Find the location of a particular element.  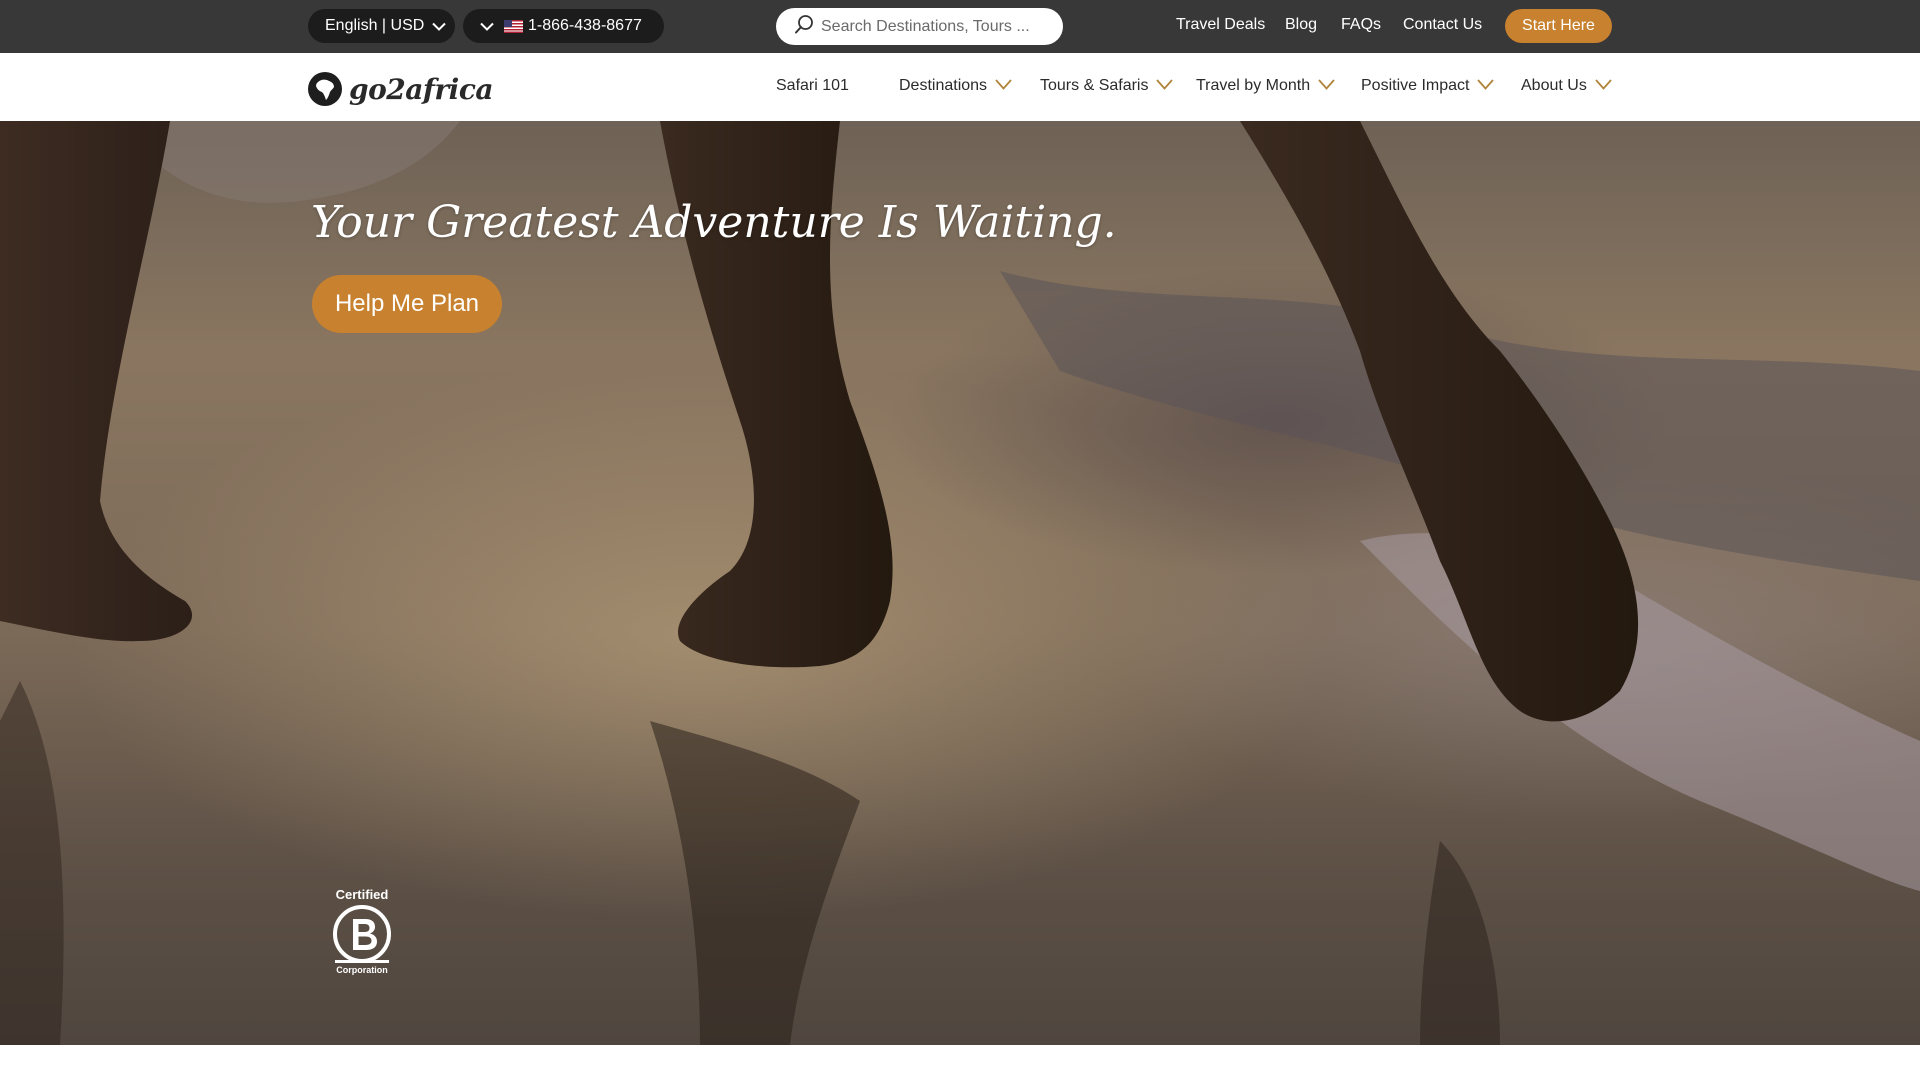

travel-deals-link: Travel Deals is located at coordinates (1220, 25).